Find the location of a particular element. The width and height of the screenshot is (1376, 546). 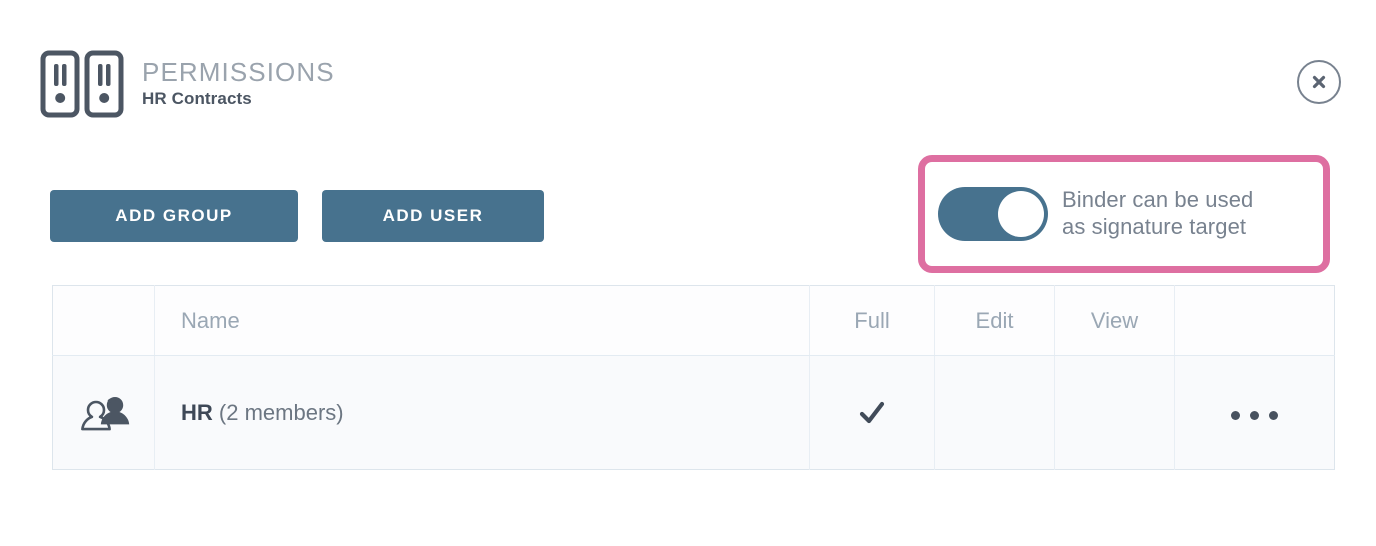

action-button-row: ADD GROUP ADD USER is located at coordinates (297, 216).